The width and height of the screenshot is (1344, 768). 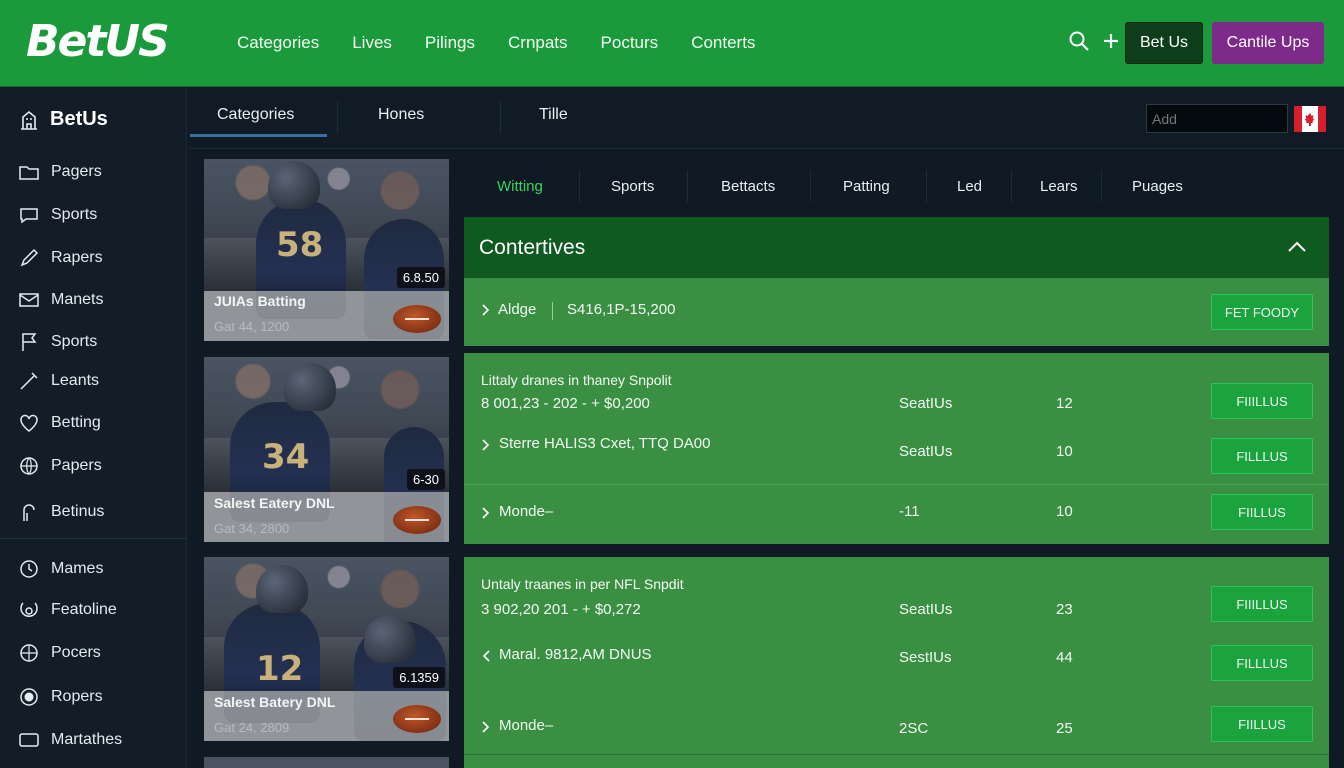 I want to click on sidebar-item-papers: Papers, so click(x=60, y=466).